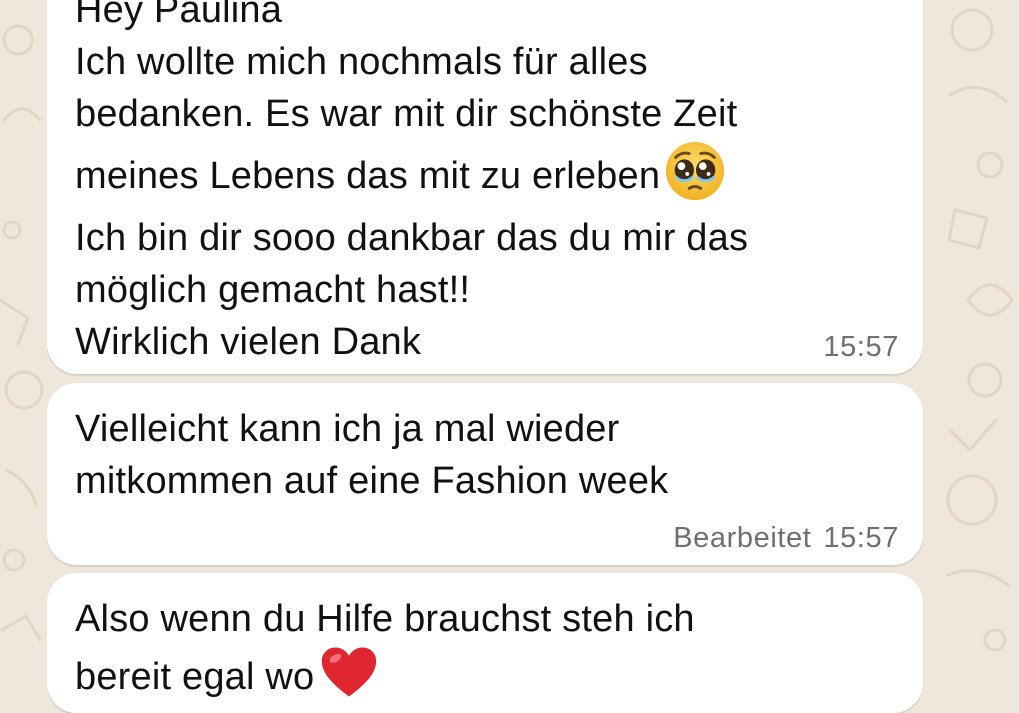 The height and width of the screenshot is (713, 1019). I want to click on message-text-line: Wirklich vielen Dank, so click(248, 342).